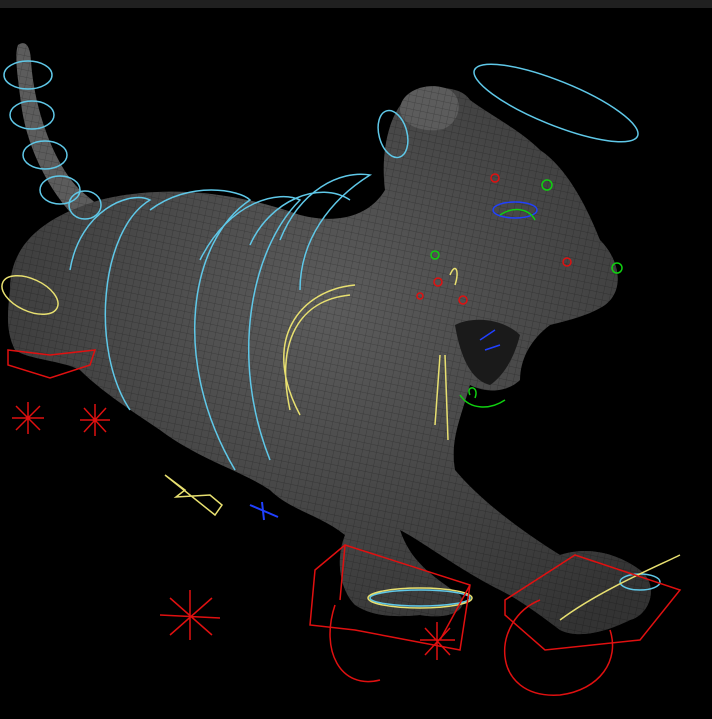  Describe the element at coordinates (355, 643) in the screenshot. I see `front-foot-arc` at that location.